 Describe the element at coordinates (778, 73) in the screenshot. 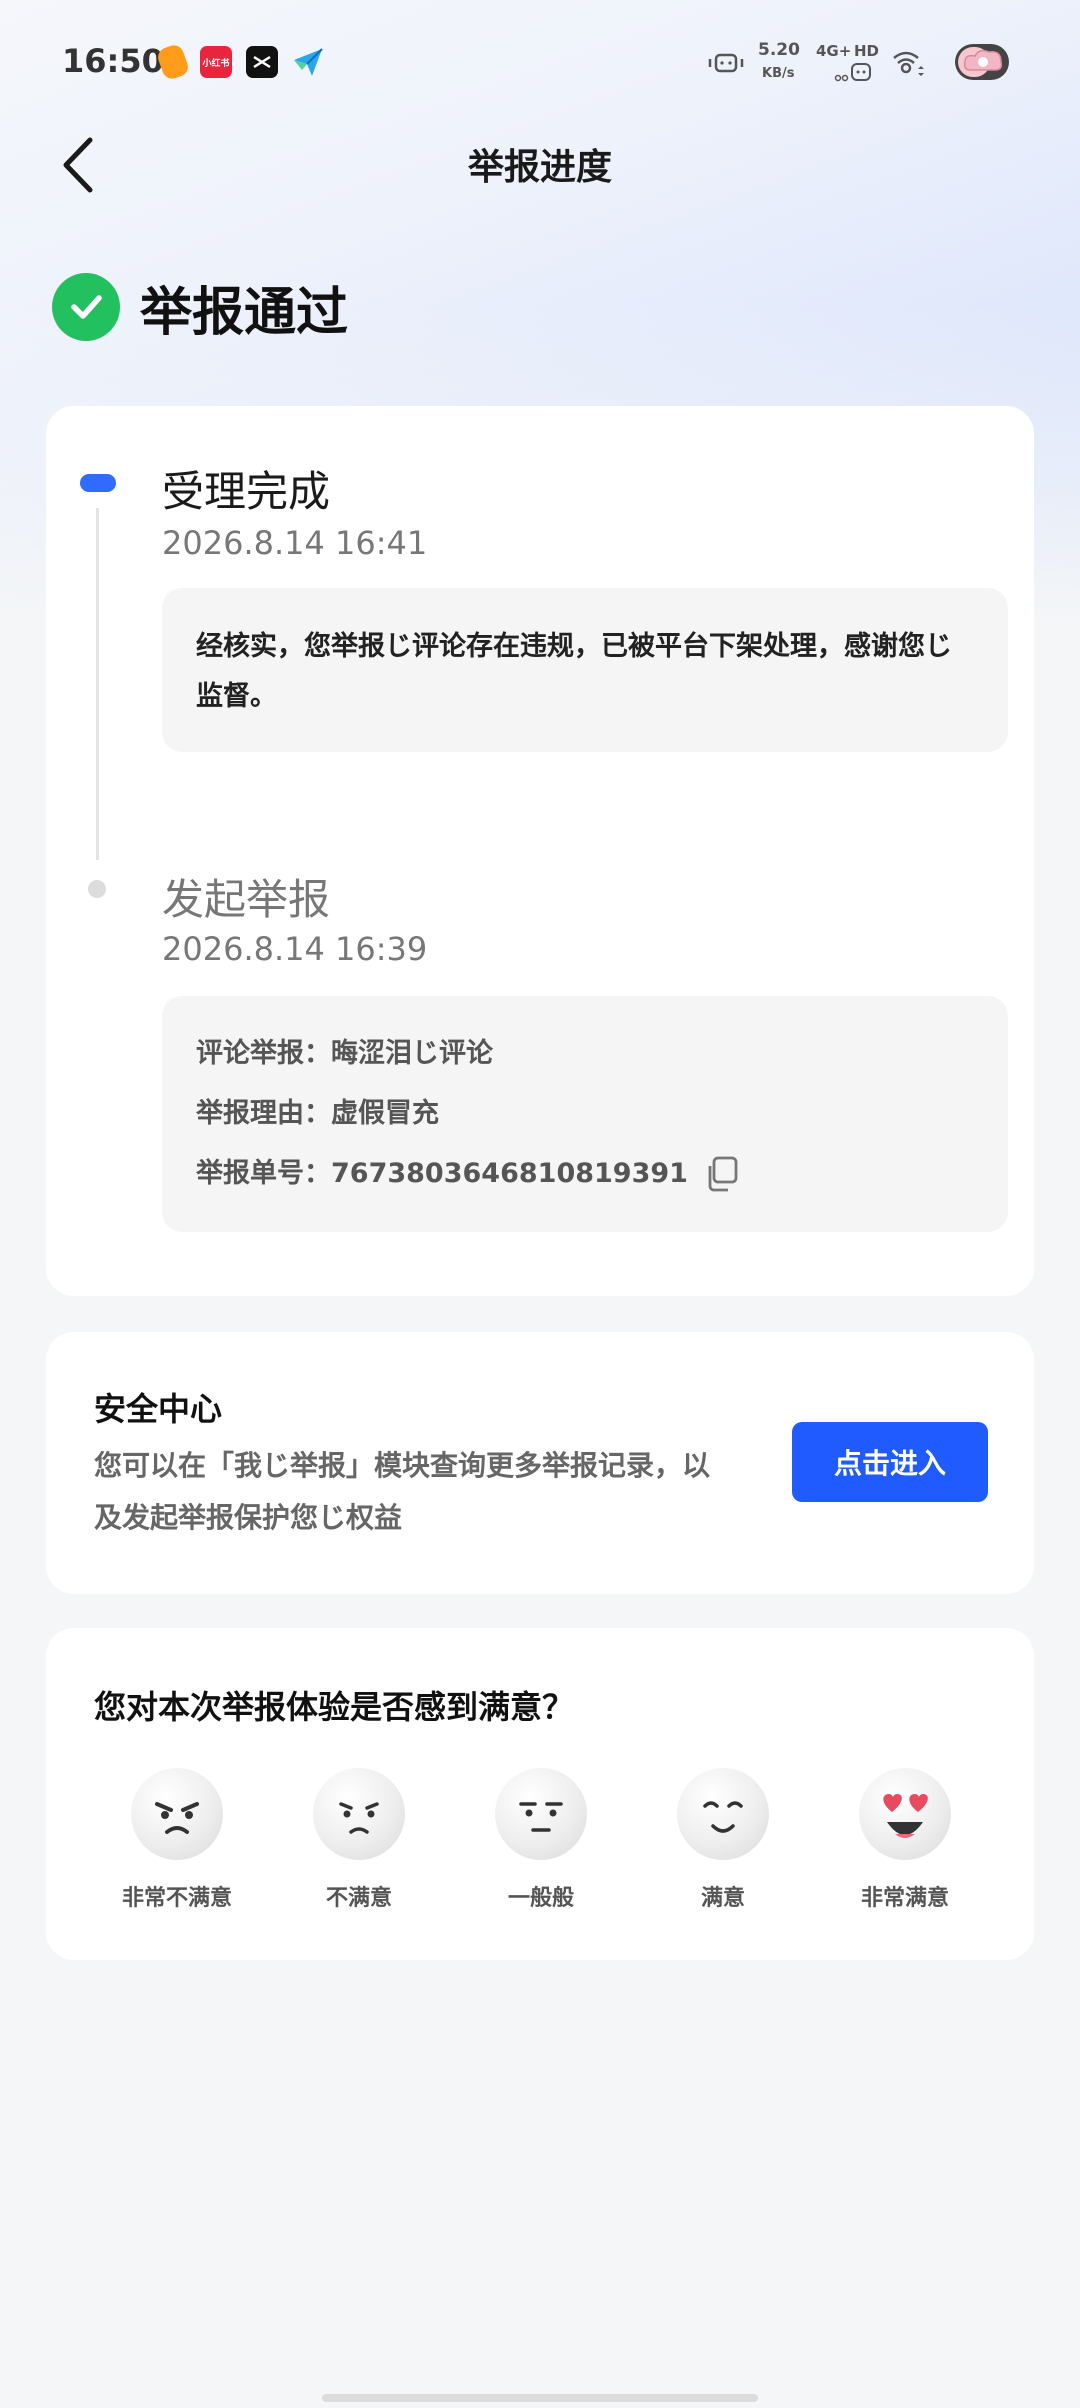

I see `net-speed-unit: KB/s` at that location.